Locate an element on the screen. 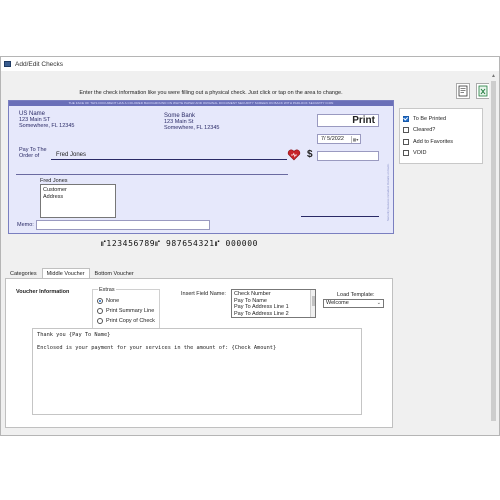 Image resolution: width=500 pixels, height=500 pixels. voucher-tabs: Categories Middle Voucher Bottom Voucher is located at coordinates (72, 273).